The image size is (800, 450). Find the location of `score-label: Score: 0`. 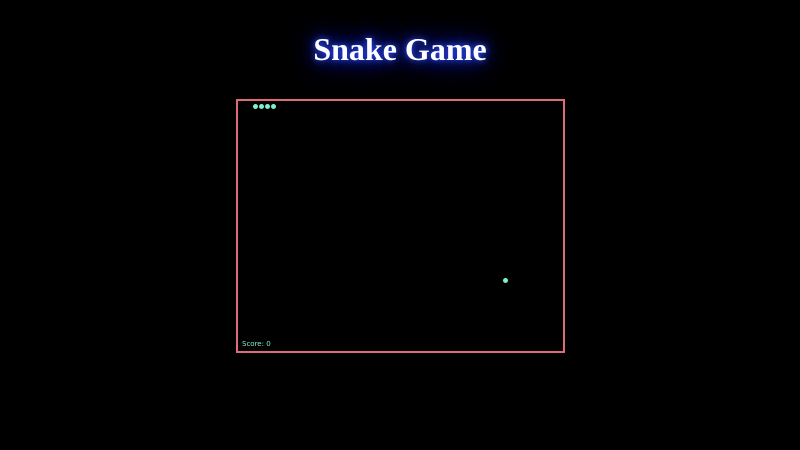

score-label: Score: 0 is located at coordinates (256, 344).